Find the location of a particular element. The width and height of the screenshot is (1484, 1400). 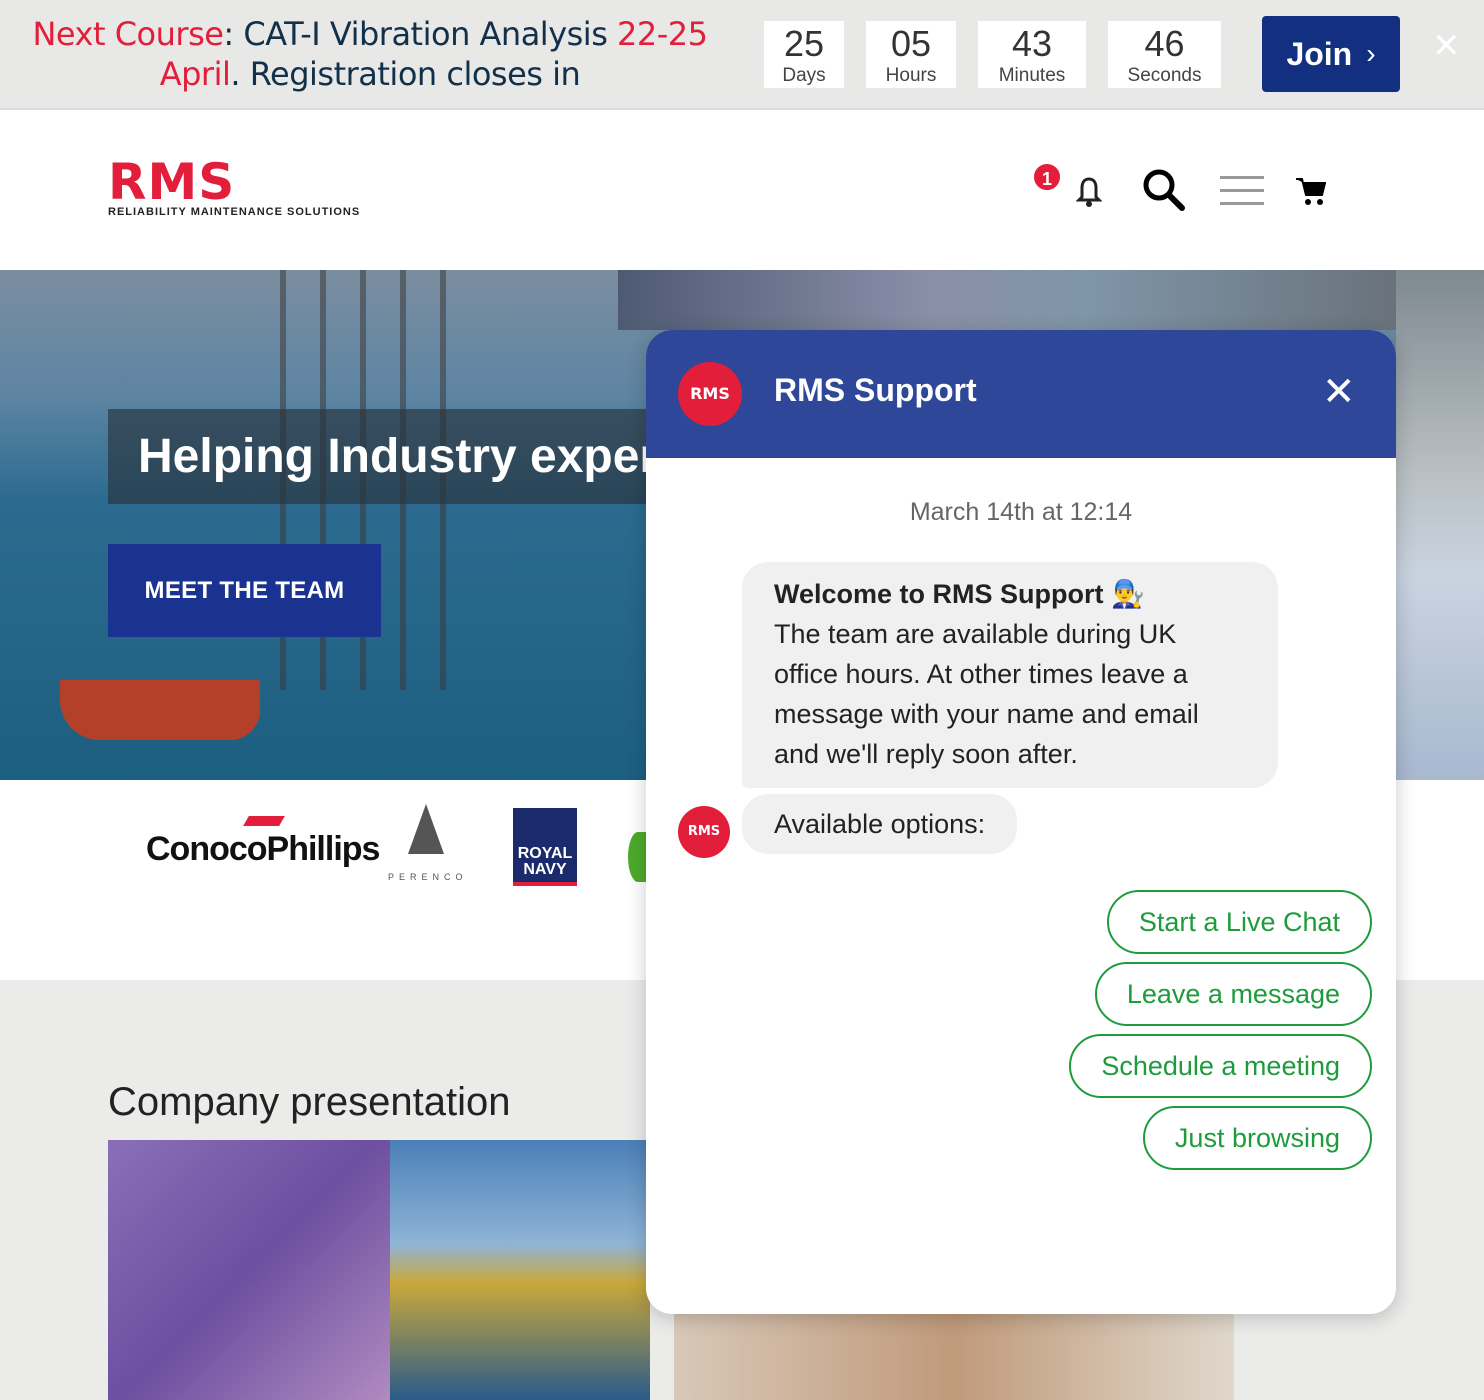

chat-title: RMS Support is located at coordinates (875, 390).